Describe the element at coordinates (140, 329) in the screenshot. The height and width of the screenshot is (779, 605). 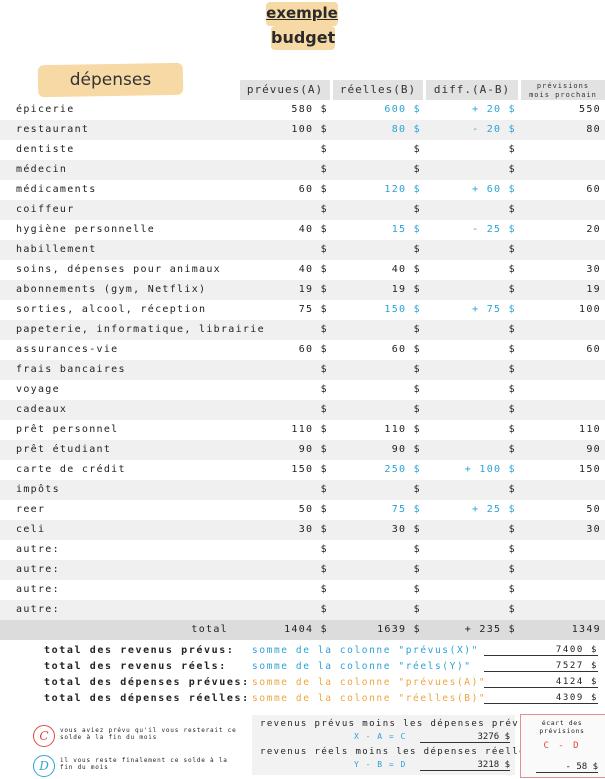
I see `row-label: papeterie, informatique, librairie` at that location.